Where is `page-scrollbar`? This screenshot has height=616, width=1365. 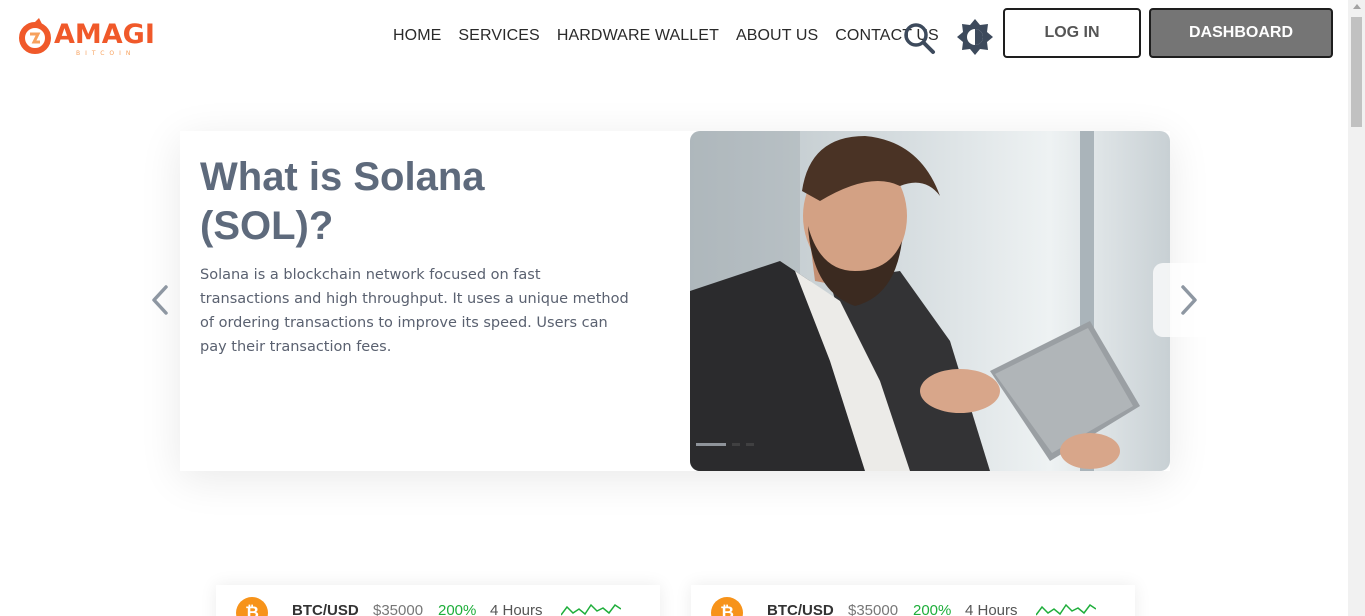 page-scrollbar is located at coordinates (1356, 308).